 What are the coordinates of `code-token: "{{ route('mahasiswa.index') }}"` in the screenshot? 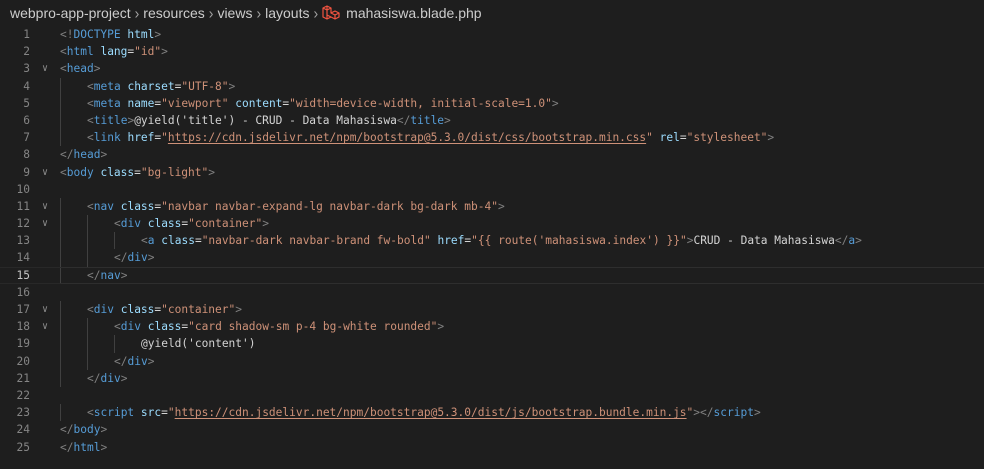 It's located at (579, 241).